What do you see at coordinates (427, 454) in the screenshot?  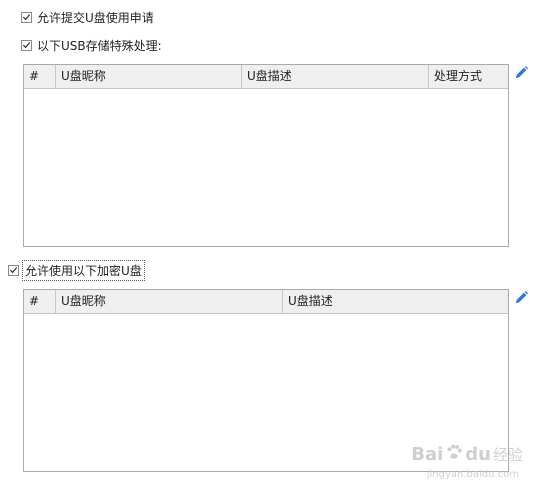 I see `watermark-text-left: Bai` at bounding box center [427, 454].